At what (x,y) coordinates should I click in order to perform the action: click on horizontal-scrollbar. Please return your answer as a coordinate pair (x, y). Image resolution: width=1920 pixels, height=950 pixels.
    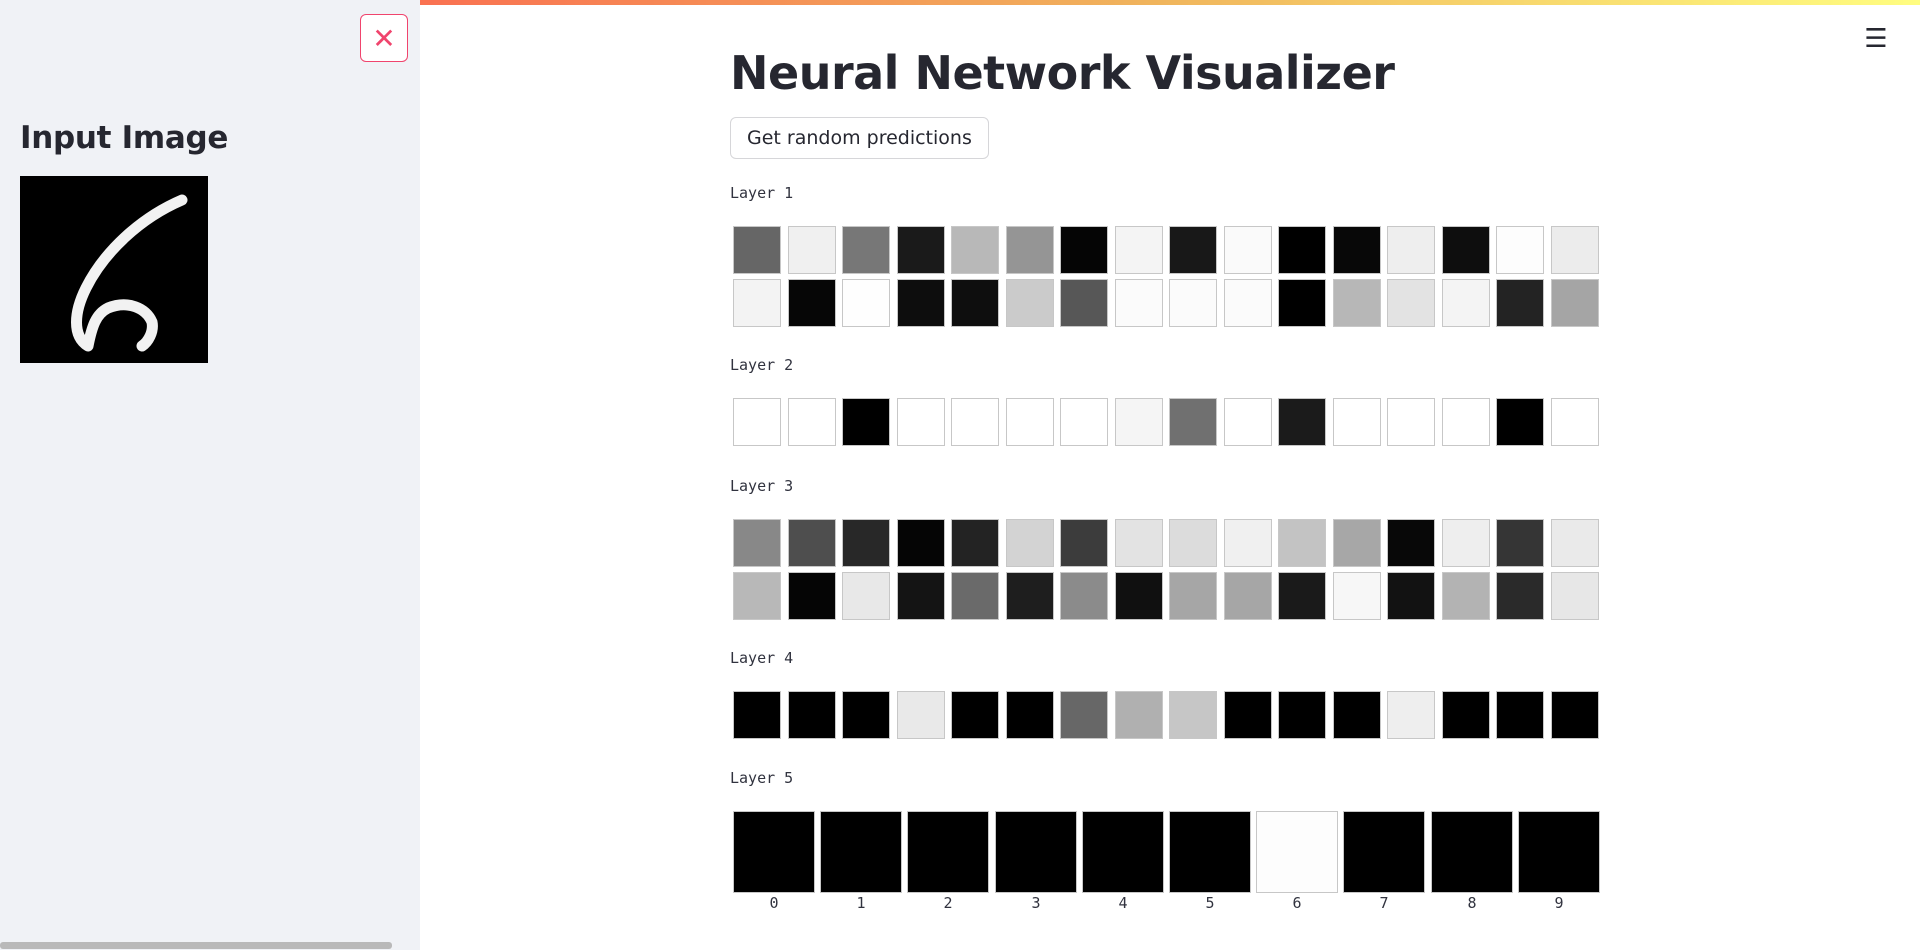
    Looking at the image, I should click on (196, 945).